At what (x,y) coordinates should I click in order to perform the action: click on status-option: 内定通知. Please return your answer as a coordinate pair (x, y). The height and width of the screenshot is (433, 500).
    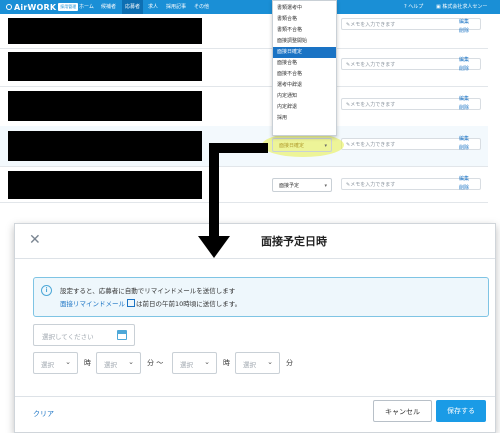
    Looking at the image, I should click on (304, 96).